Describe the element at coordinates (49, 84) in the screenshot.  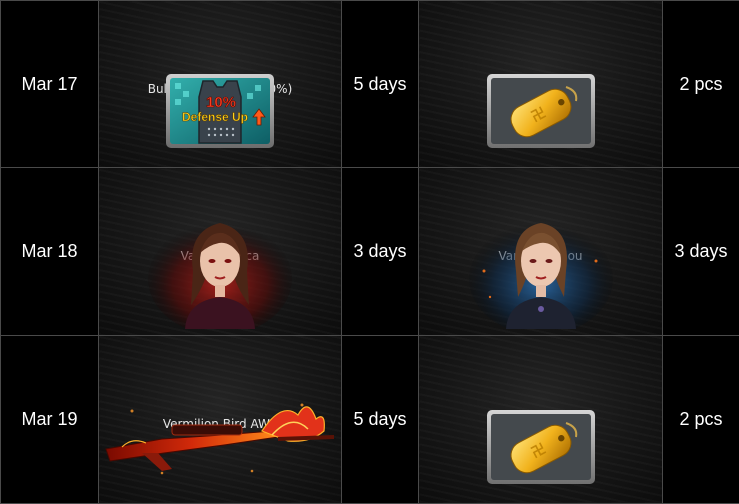
I see `row-date: Mar 17` at that location.